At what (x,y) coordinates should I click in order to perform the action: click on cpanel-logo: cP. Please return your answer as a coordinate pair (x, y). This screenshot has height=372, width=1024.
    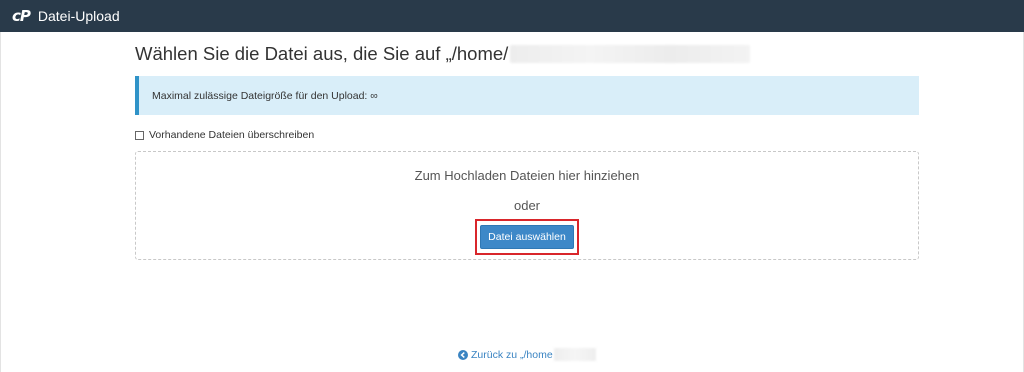
    Looking at the image, I should click on (21, 16).